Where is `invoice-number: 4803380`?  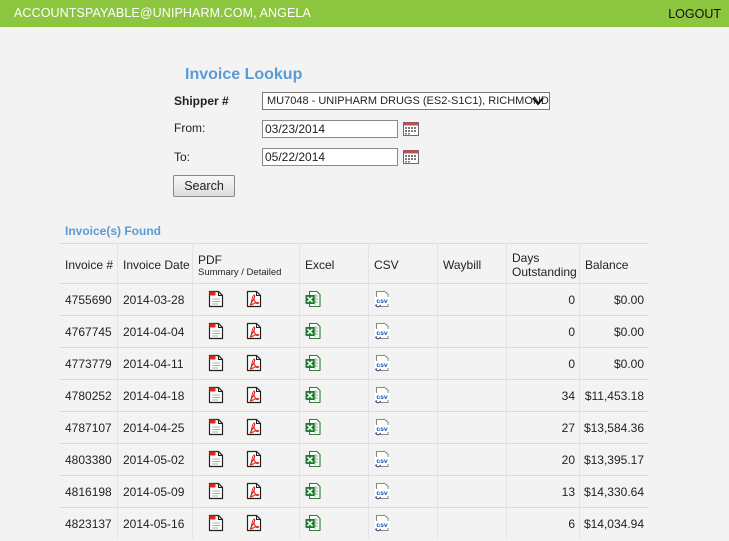 invoice-number: 4803380 is located at coordinates (88, 460).